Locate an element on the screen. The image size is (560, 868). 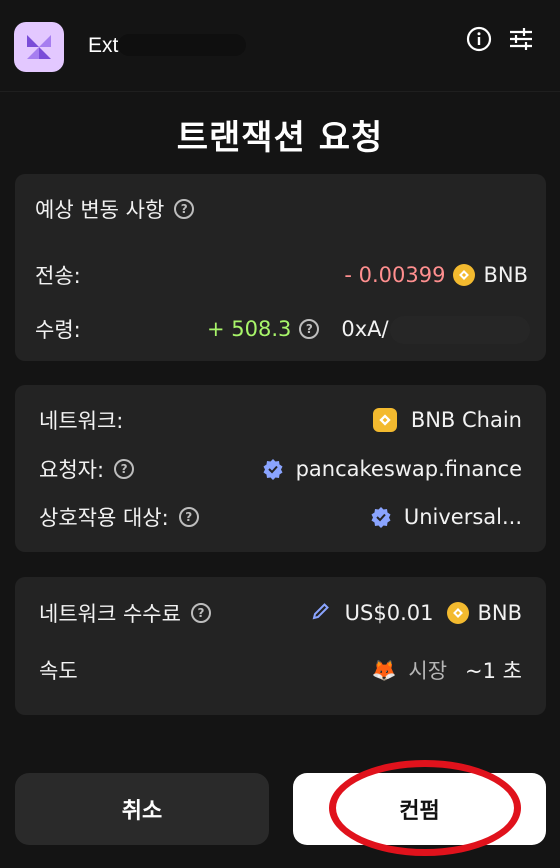
fee-amount: US$0.01 is located at coordinates (389, 613).